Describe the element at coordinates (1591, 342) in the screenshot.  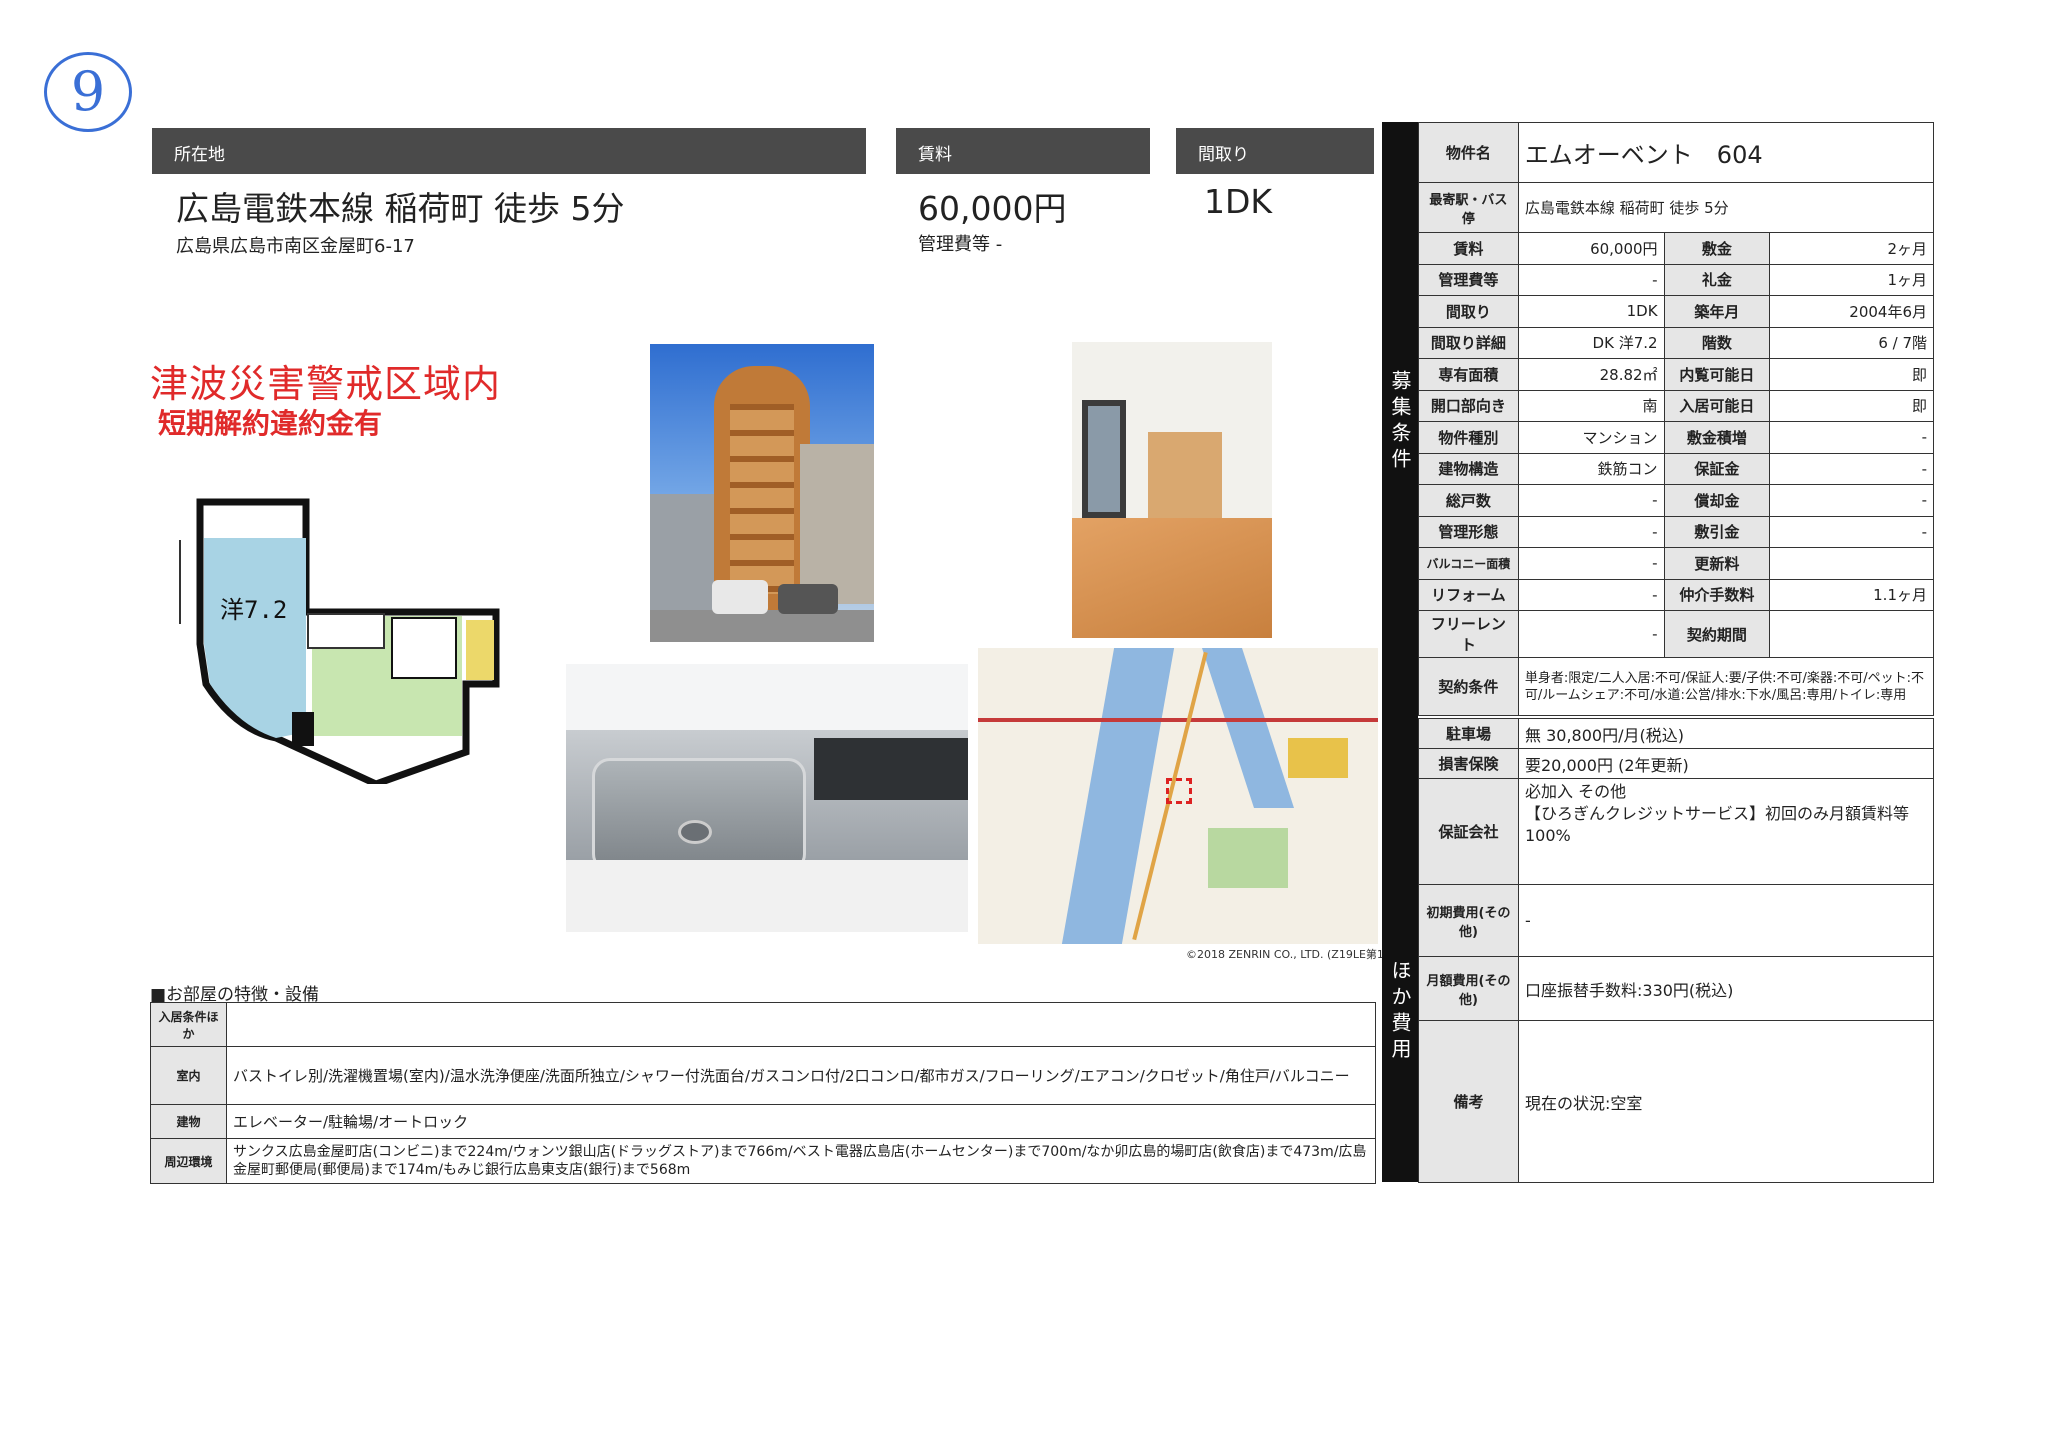
I see `spec-value: DK 洋7.2` at that location.